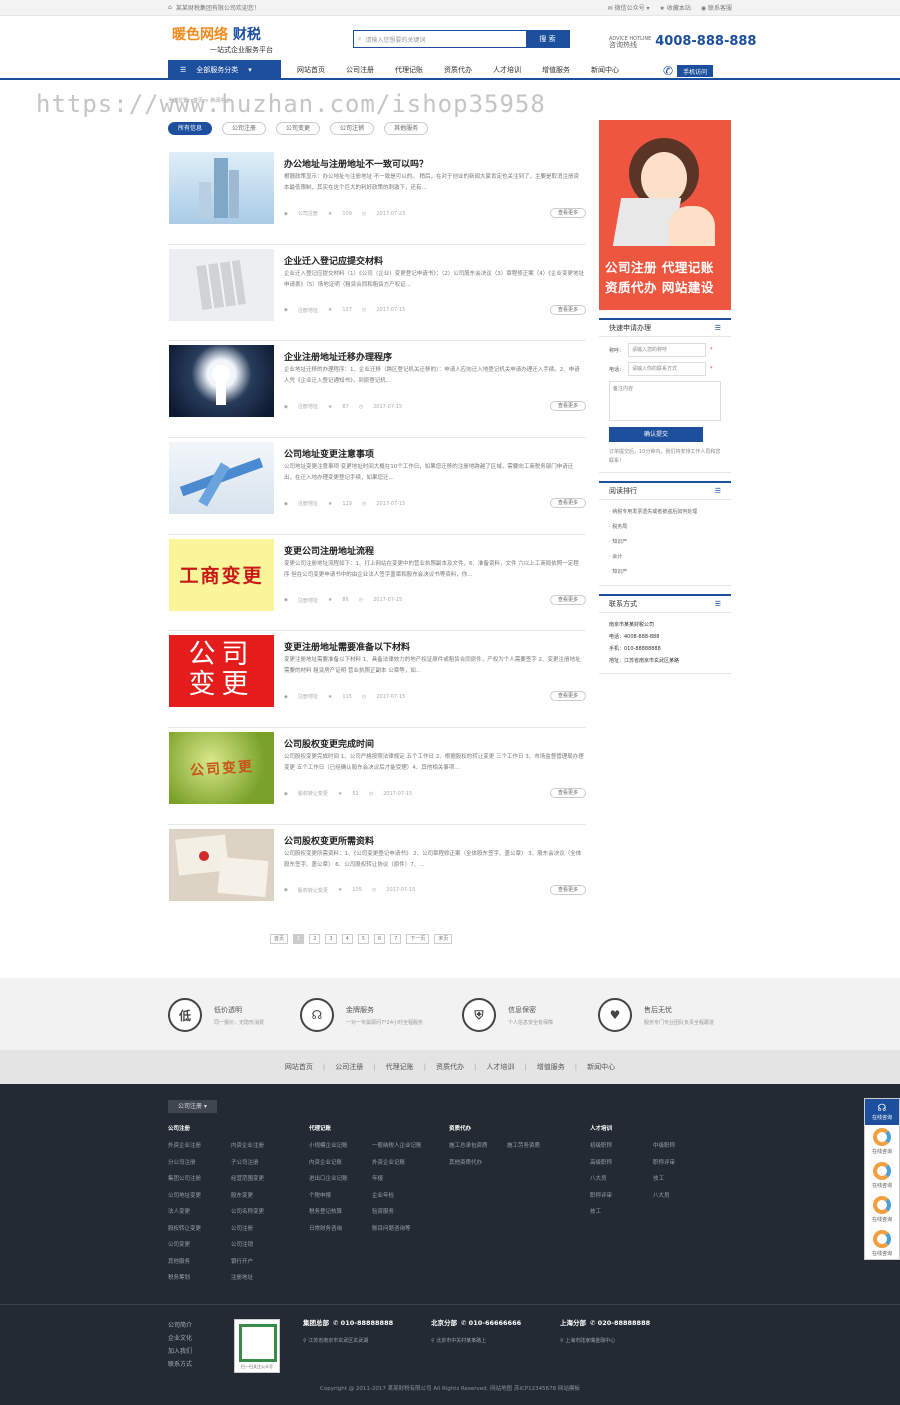 This screenshot has width=900, height=1405. What do you see at coordinates (621, 1146) in the screenshot?
I see `footer-link: 初级职称` at bounding box center [621, 1146].